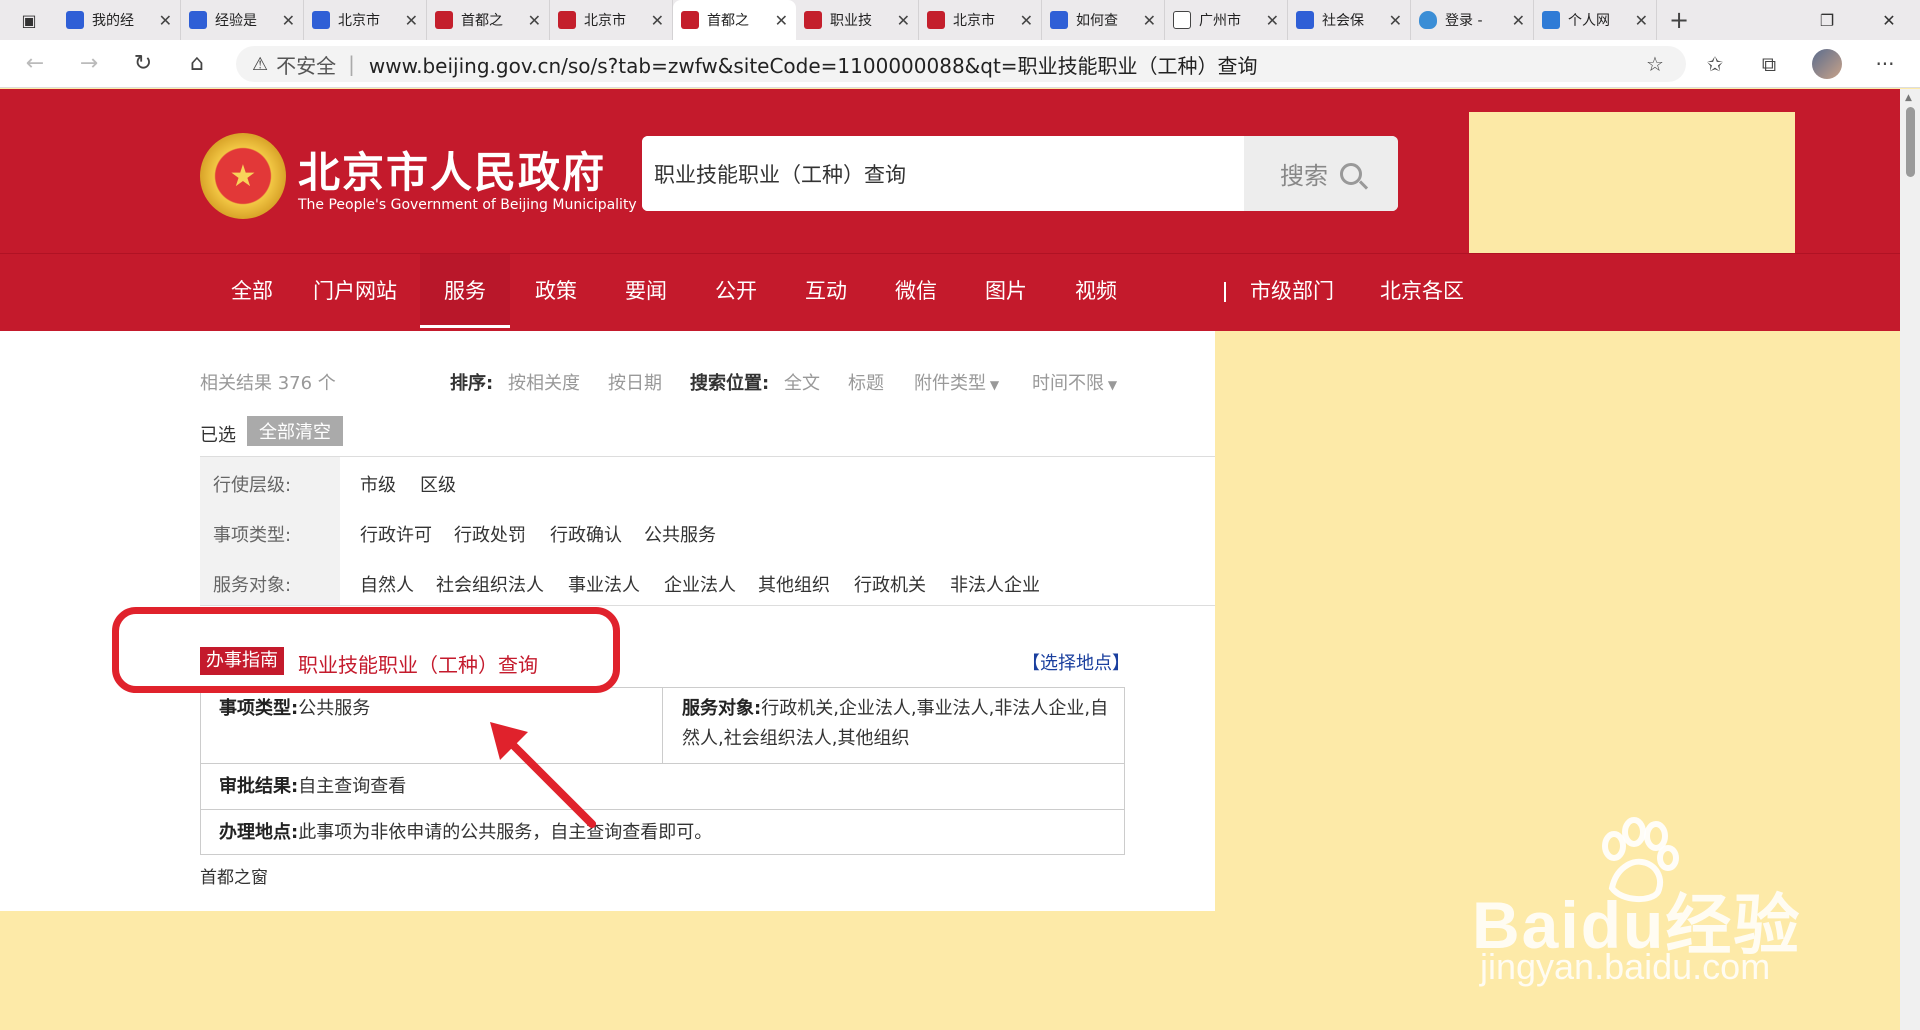  Describe the element at coordinates (890, 584) in the screenshot. I see `target-option: 行政机关` at that location.